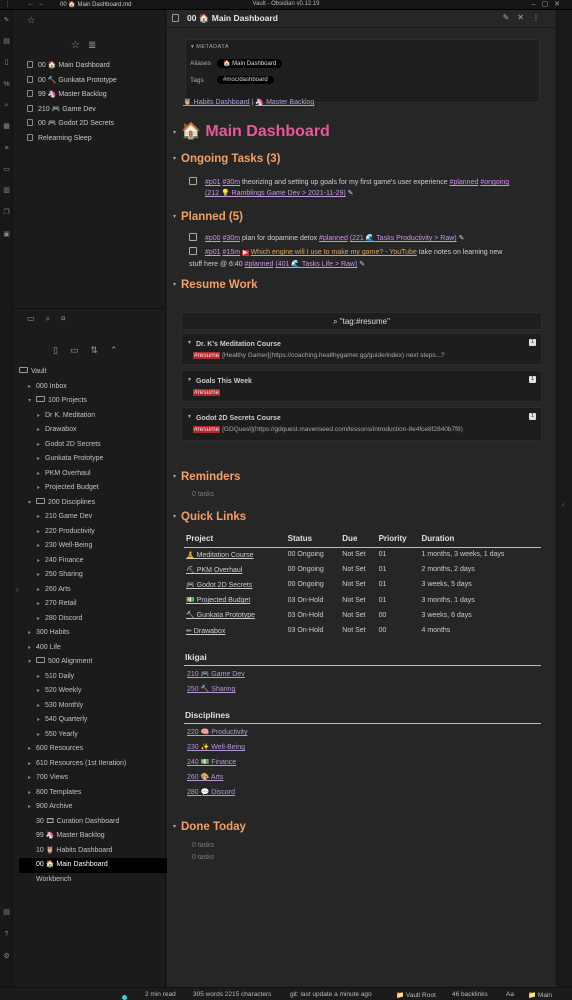 The image size is (572, 1000). I want to click on window-controls: –▢✕, so click(549, 4).